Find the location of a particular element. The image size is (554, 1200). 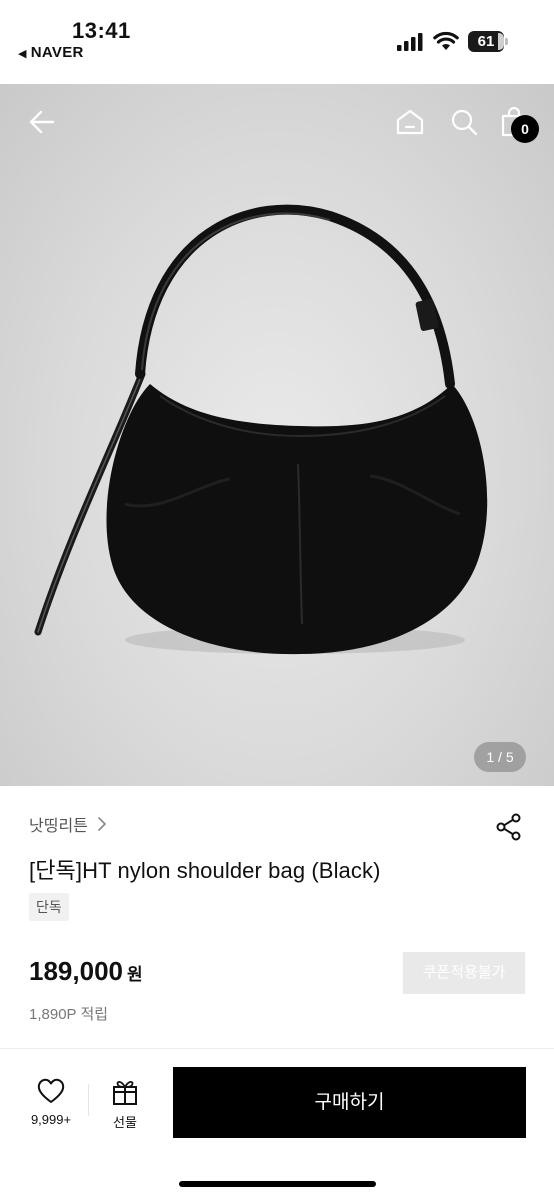

chevron-right-icon is located at coordinates (102, 824).